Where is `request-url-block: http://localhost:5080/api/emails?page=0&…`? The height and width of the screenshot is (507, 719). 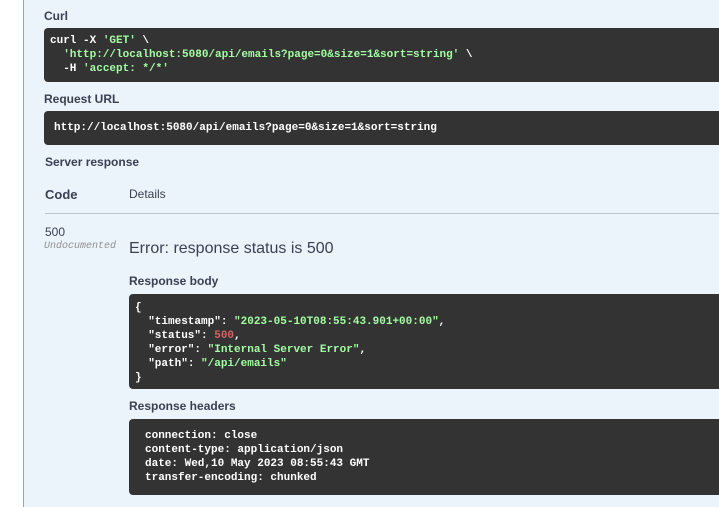 request-url-block: http://localhost:5080/api/emails?page=0&… is located at coordinates (381, 128).